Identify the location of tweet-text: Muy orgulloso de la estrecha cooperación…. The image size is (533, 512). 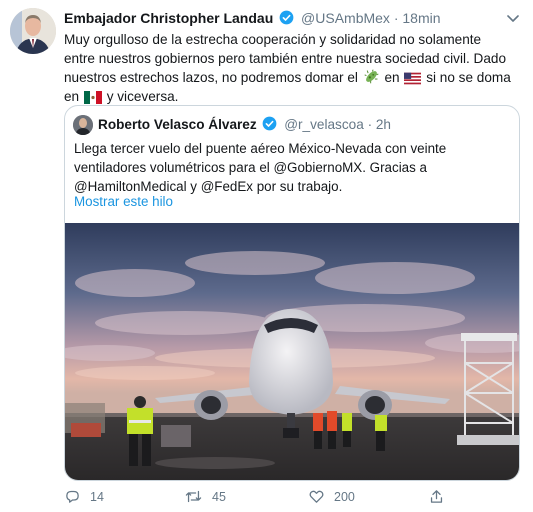
(289, 68).